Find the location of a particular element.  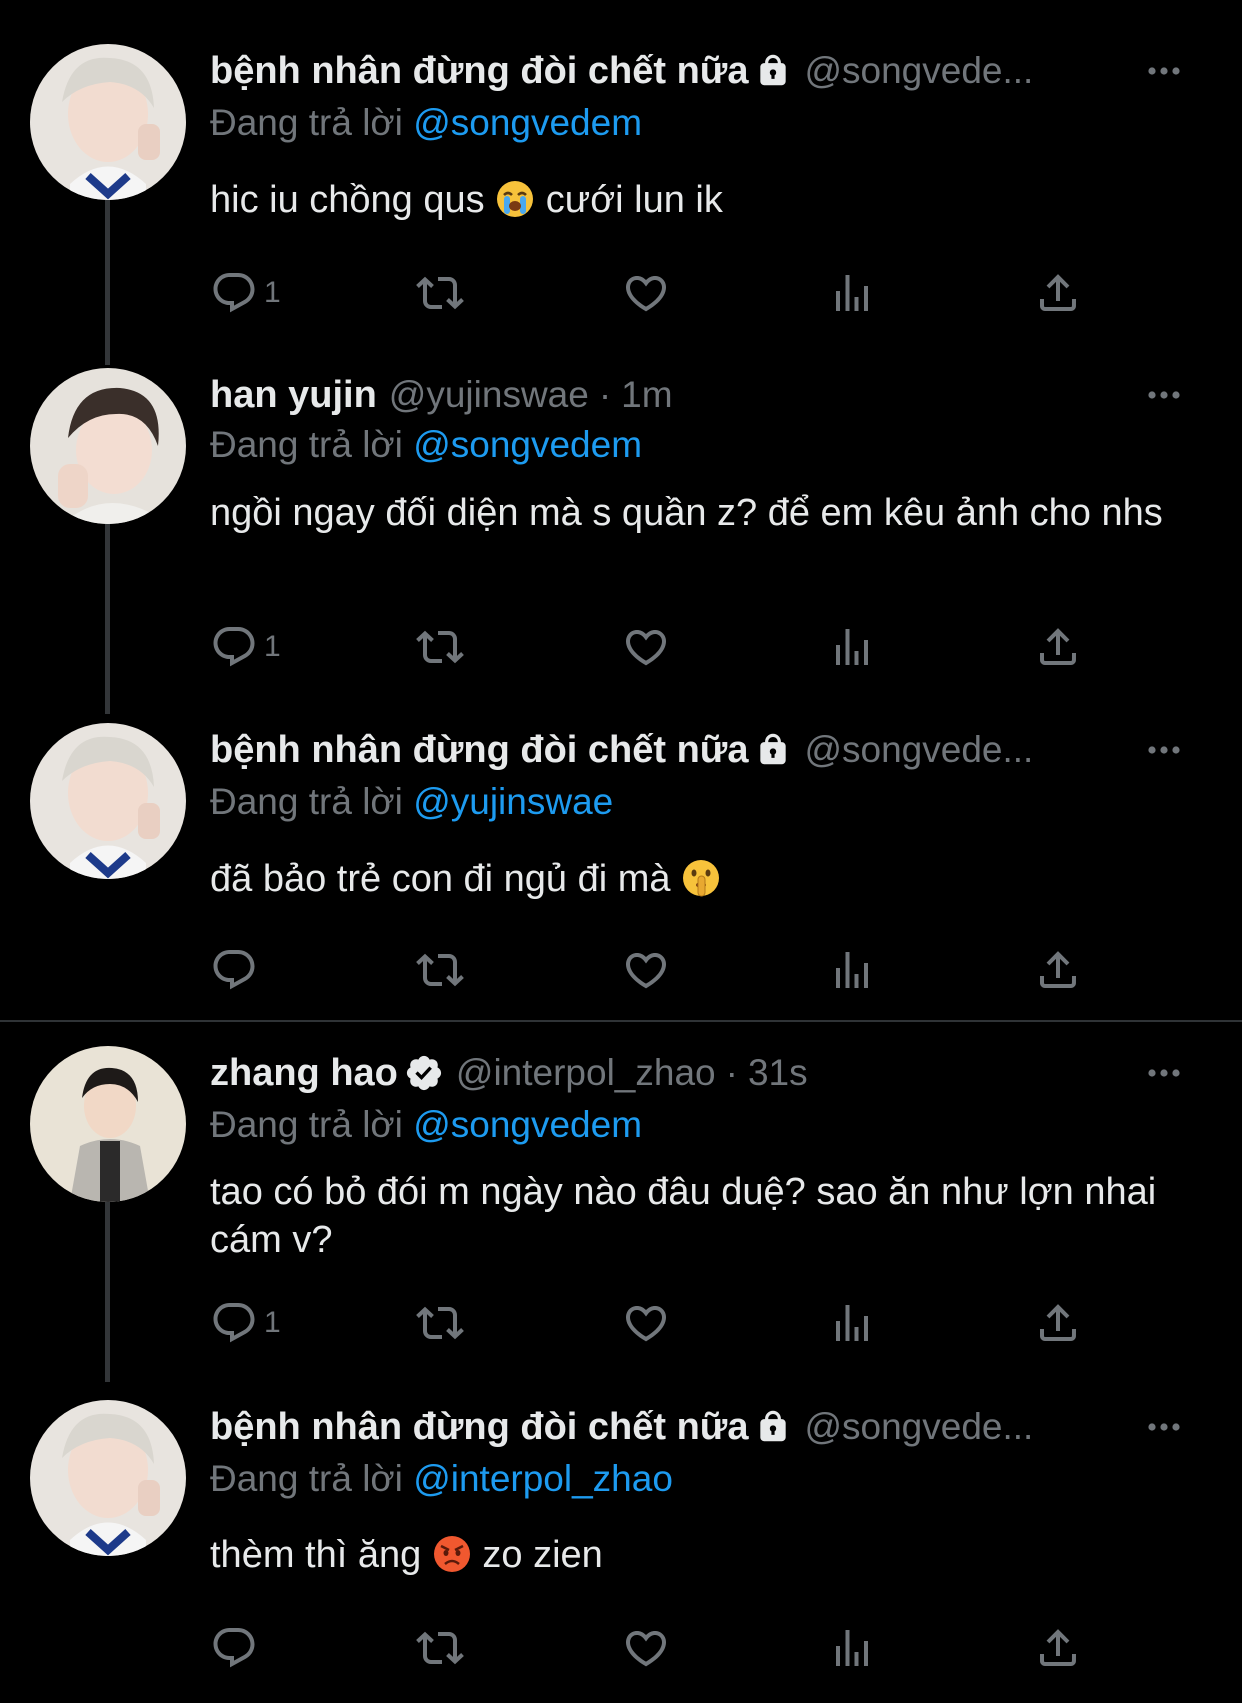

mention-link: @yujinswae is located at coordinates (513, 801).